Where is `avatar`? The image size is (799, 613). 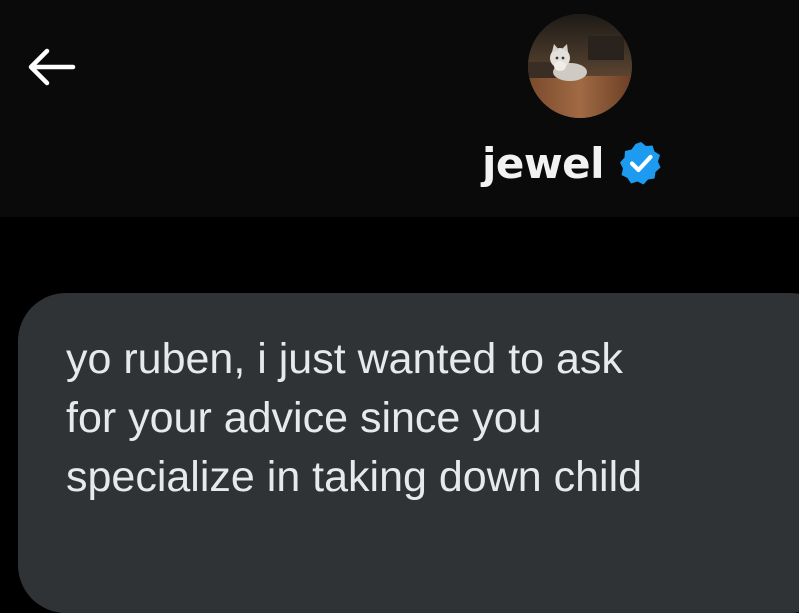
avatar is located at coordinates (580, 66).